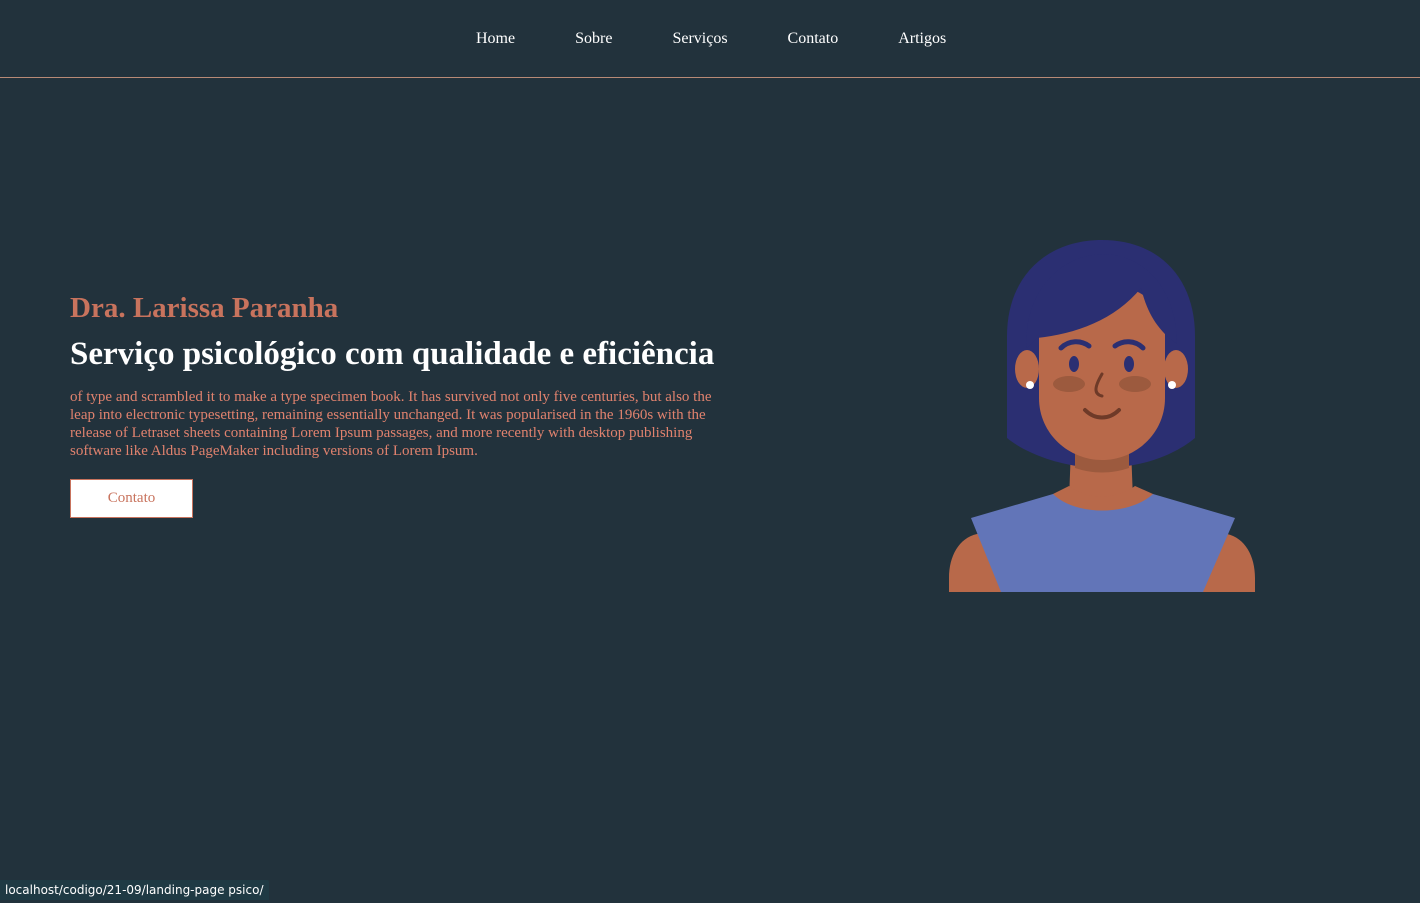 The image size is (1420, 903). What do you see at coordinates (813, 39) in the screenshot?
I see `nav-item-contato: Contato` at bounding box center [813, 39].